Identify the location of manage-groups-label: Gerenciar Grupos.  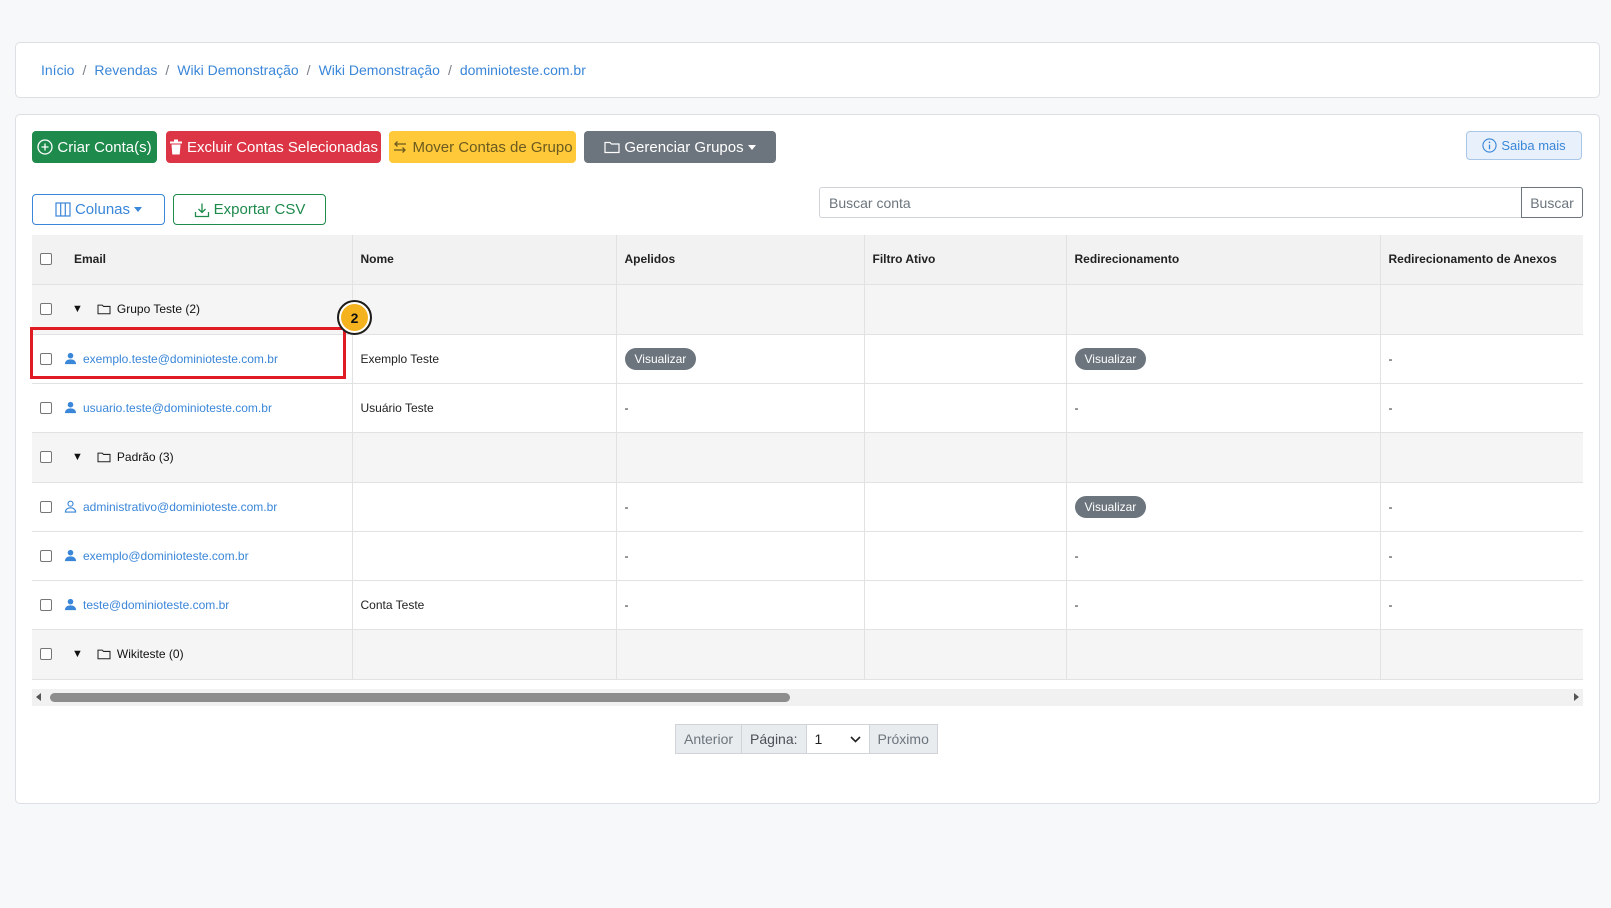
(684, 147).